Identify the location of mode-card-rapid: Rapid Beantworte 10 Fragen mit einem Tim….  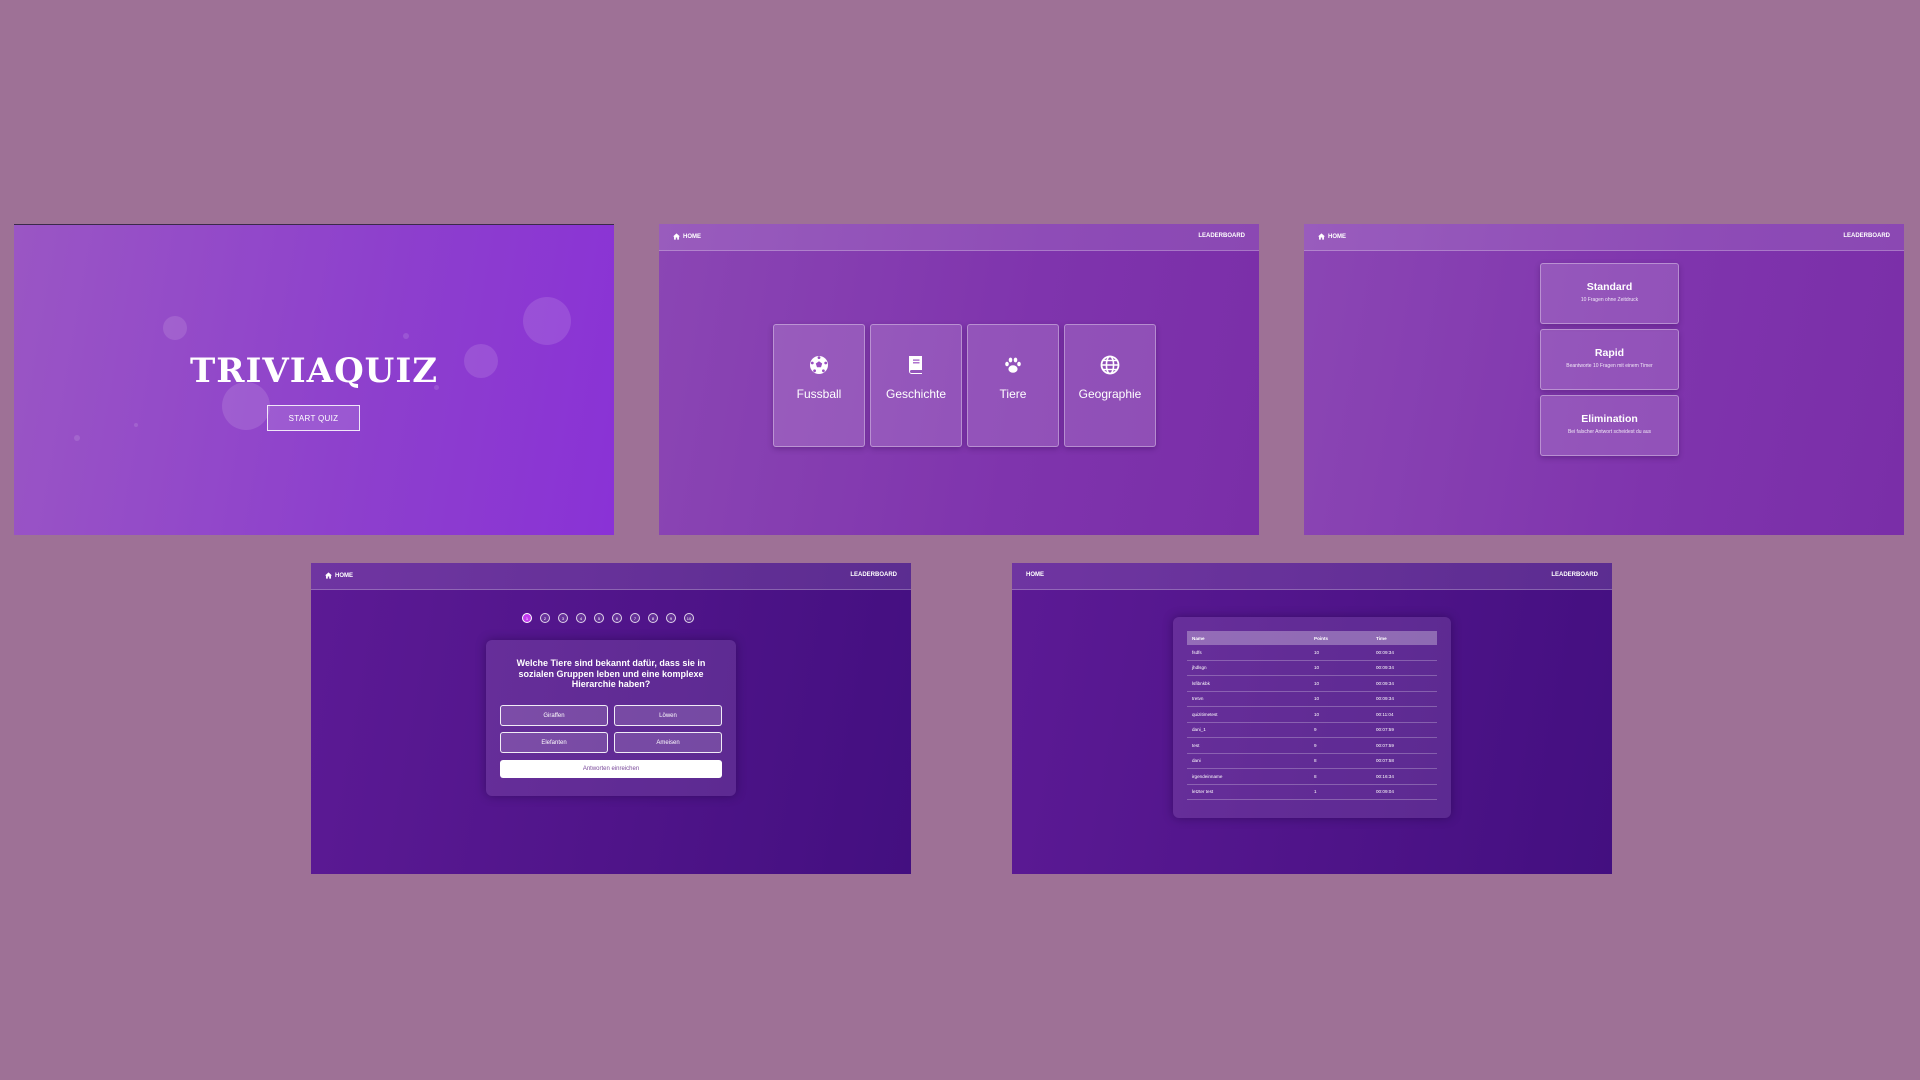
(1609, 359).